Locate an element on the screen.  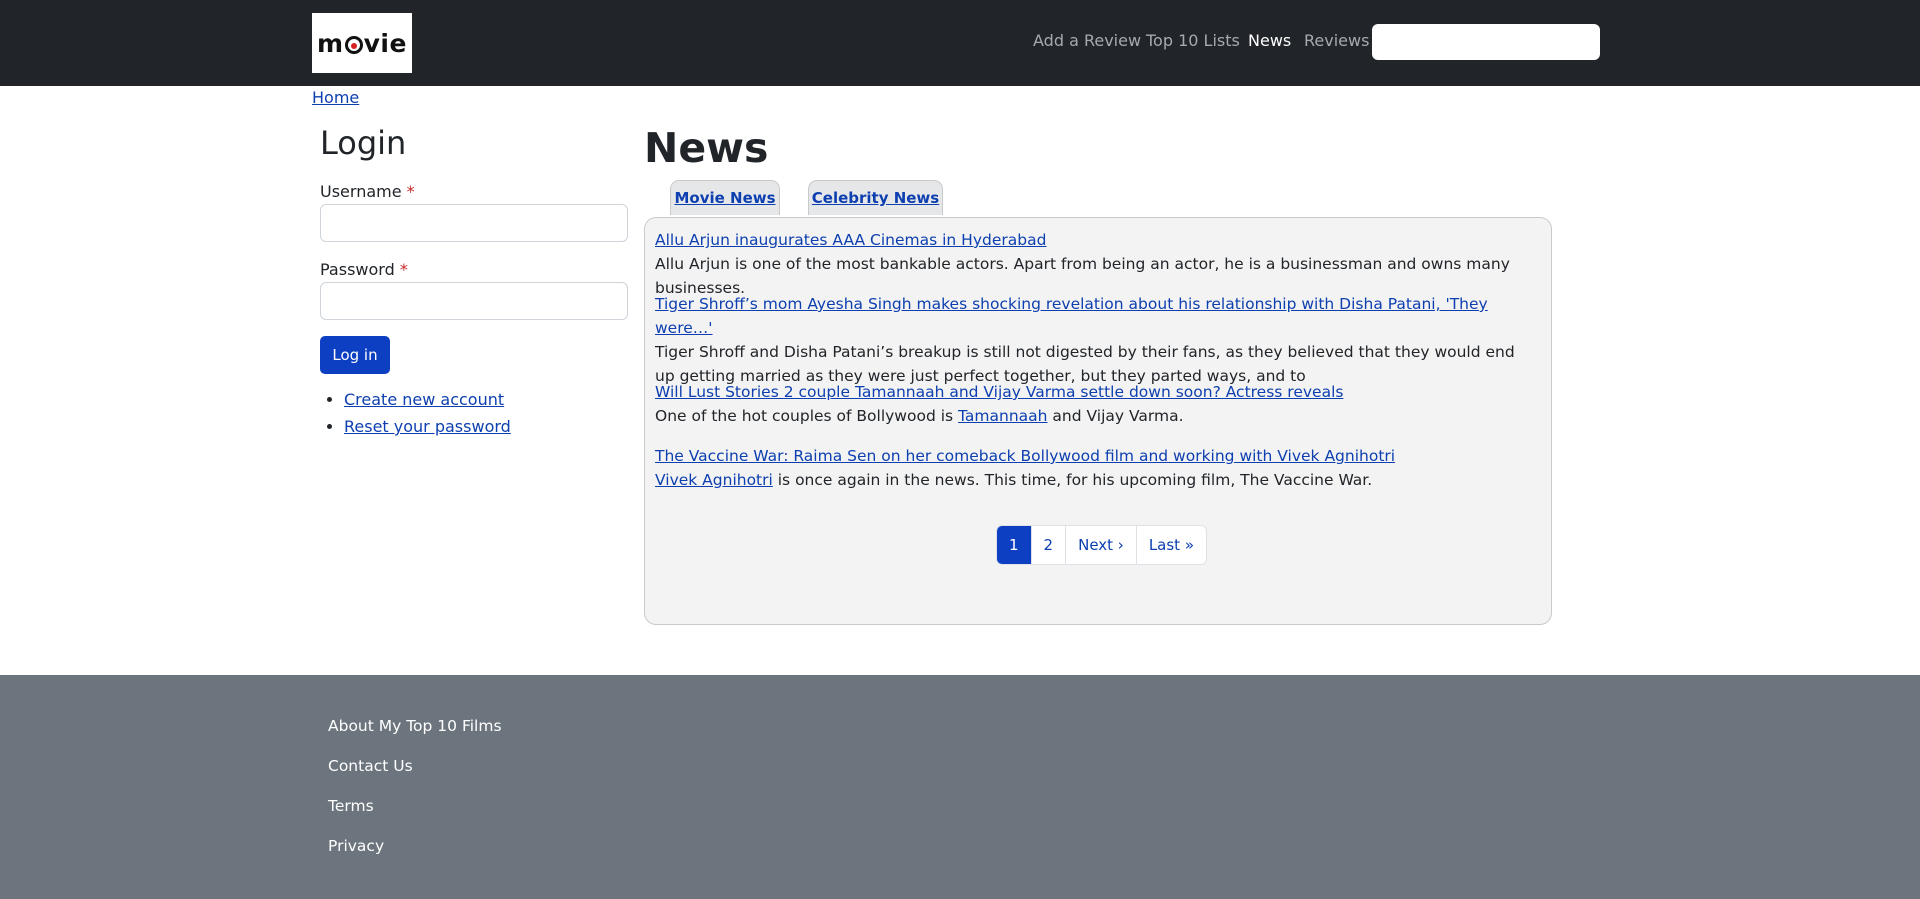
logo-text-end: vie is located at coordinates (385, 43).